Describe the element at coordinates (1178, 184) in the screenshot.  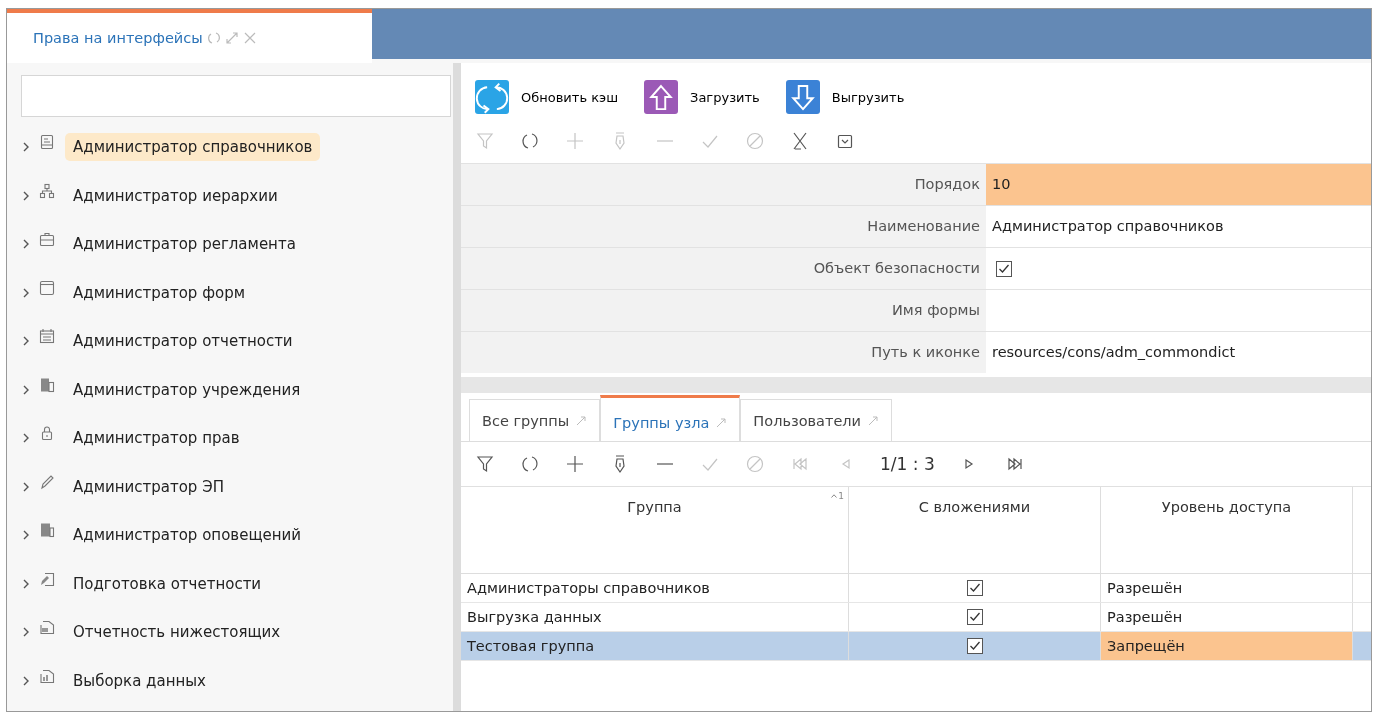
I see `field-value: 10` at that location.